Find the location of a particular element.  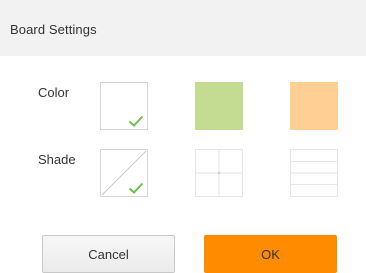

color-swatch-orange is located at coordinates (314, 106).